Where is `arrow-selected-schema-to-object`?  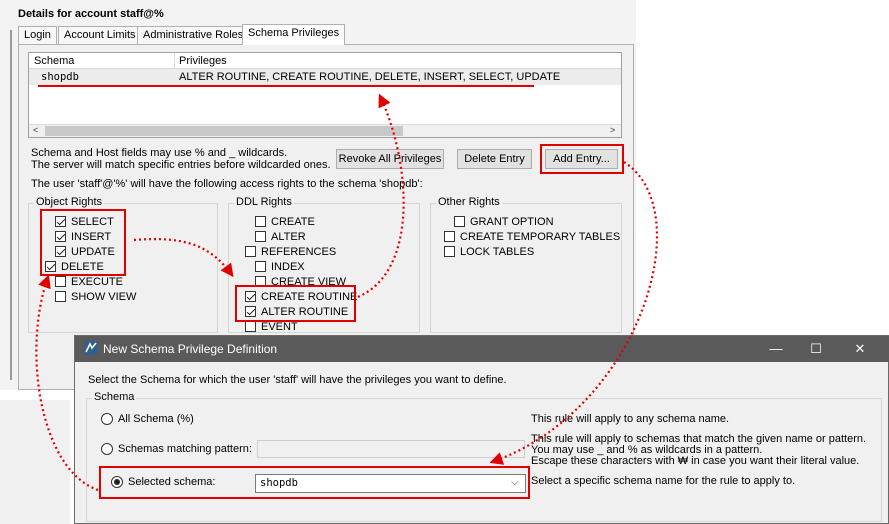
arrow-selected-schema-to-object is located at coordinates (67, 383).